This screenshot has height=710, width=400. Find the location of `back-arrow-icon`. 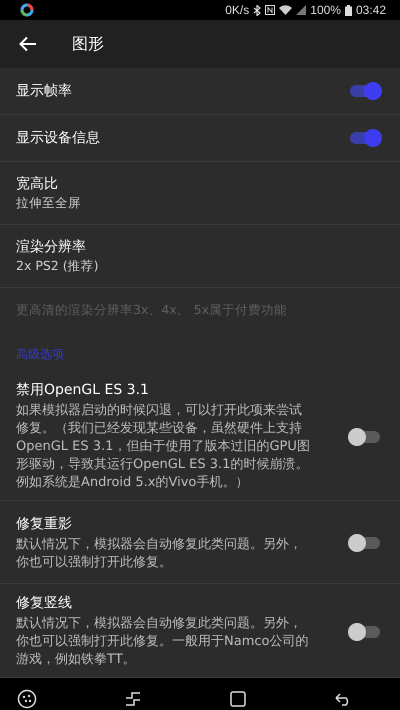

back-arrow-icon is located at coordinates (28, 44).